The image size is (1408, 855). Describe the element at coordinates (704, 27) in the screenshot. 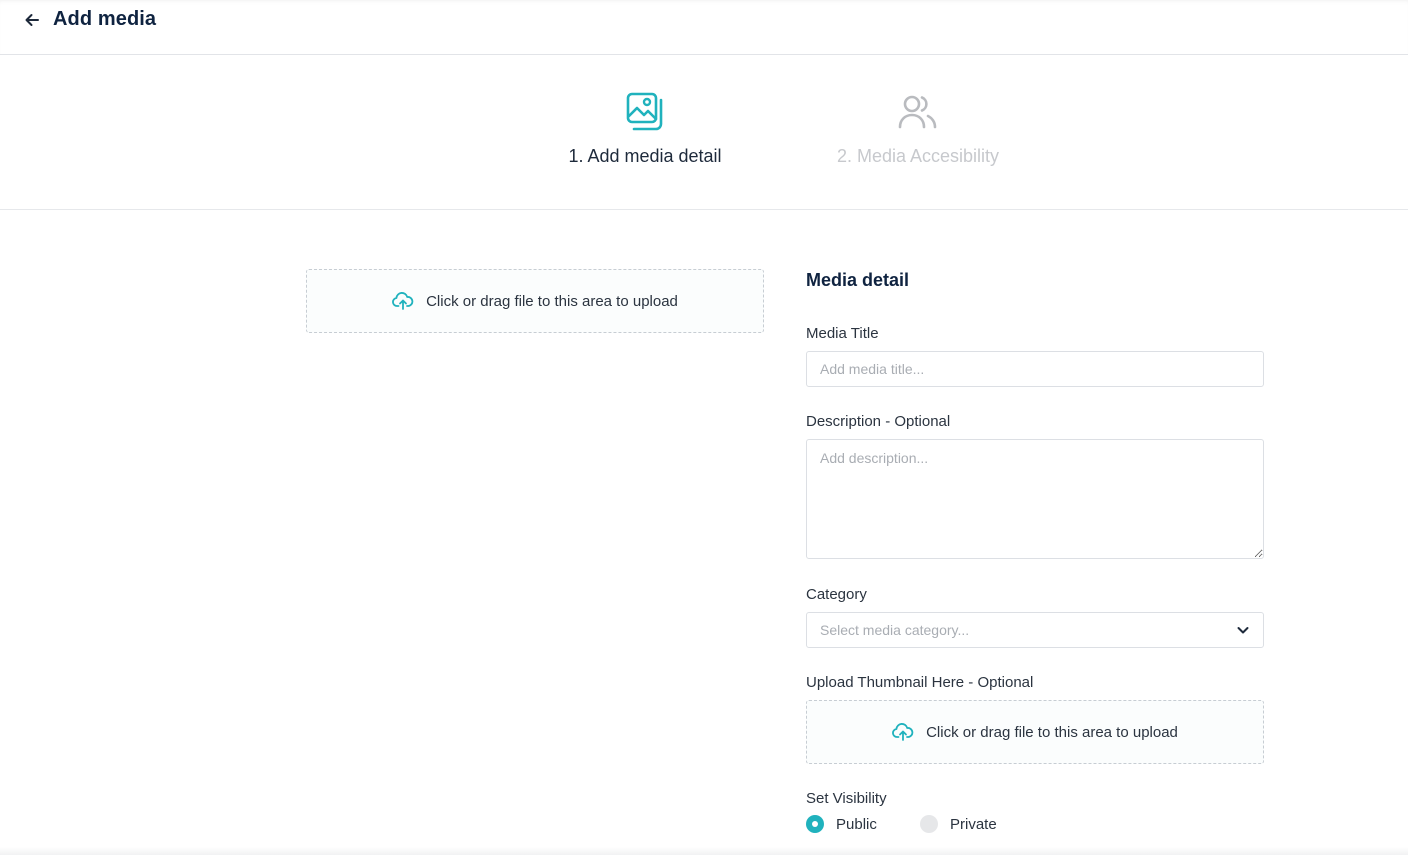

I see `page-header: Add media` at that location.